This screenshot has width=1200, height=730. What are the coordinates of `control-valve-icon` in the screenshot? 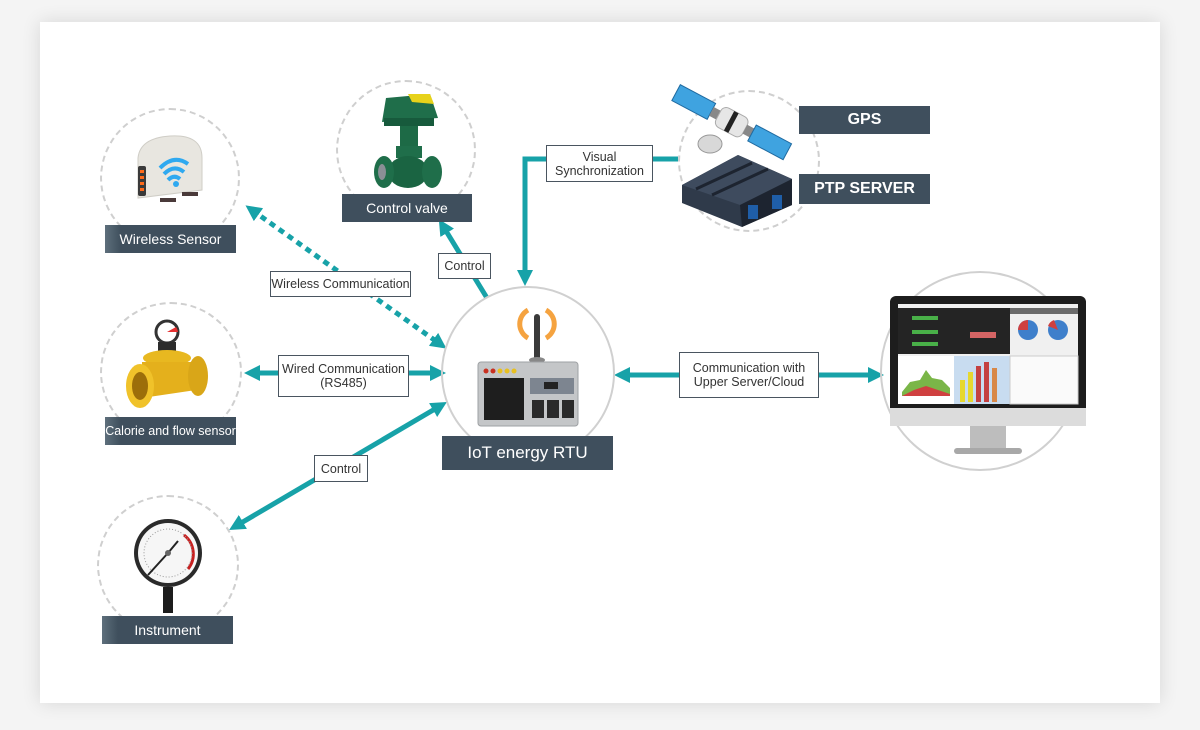 It's located at (408, 141).